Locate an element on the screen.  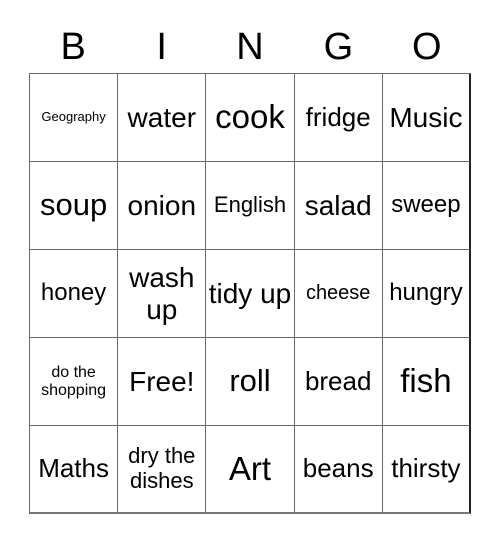
bingo-cell: cheese is located at coordinates (338, 294).